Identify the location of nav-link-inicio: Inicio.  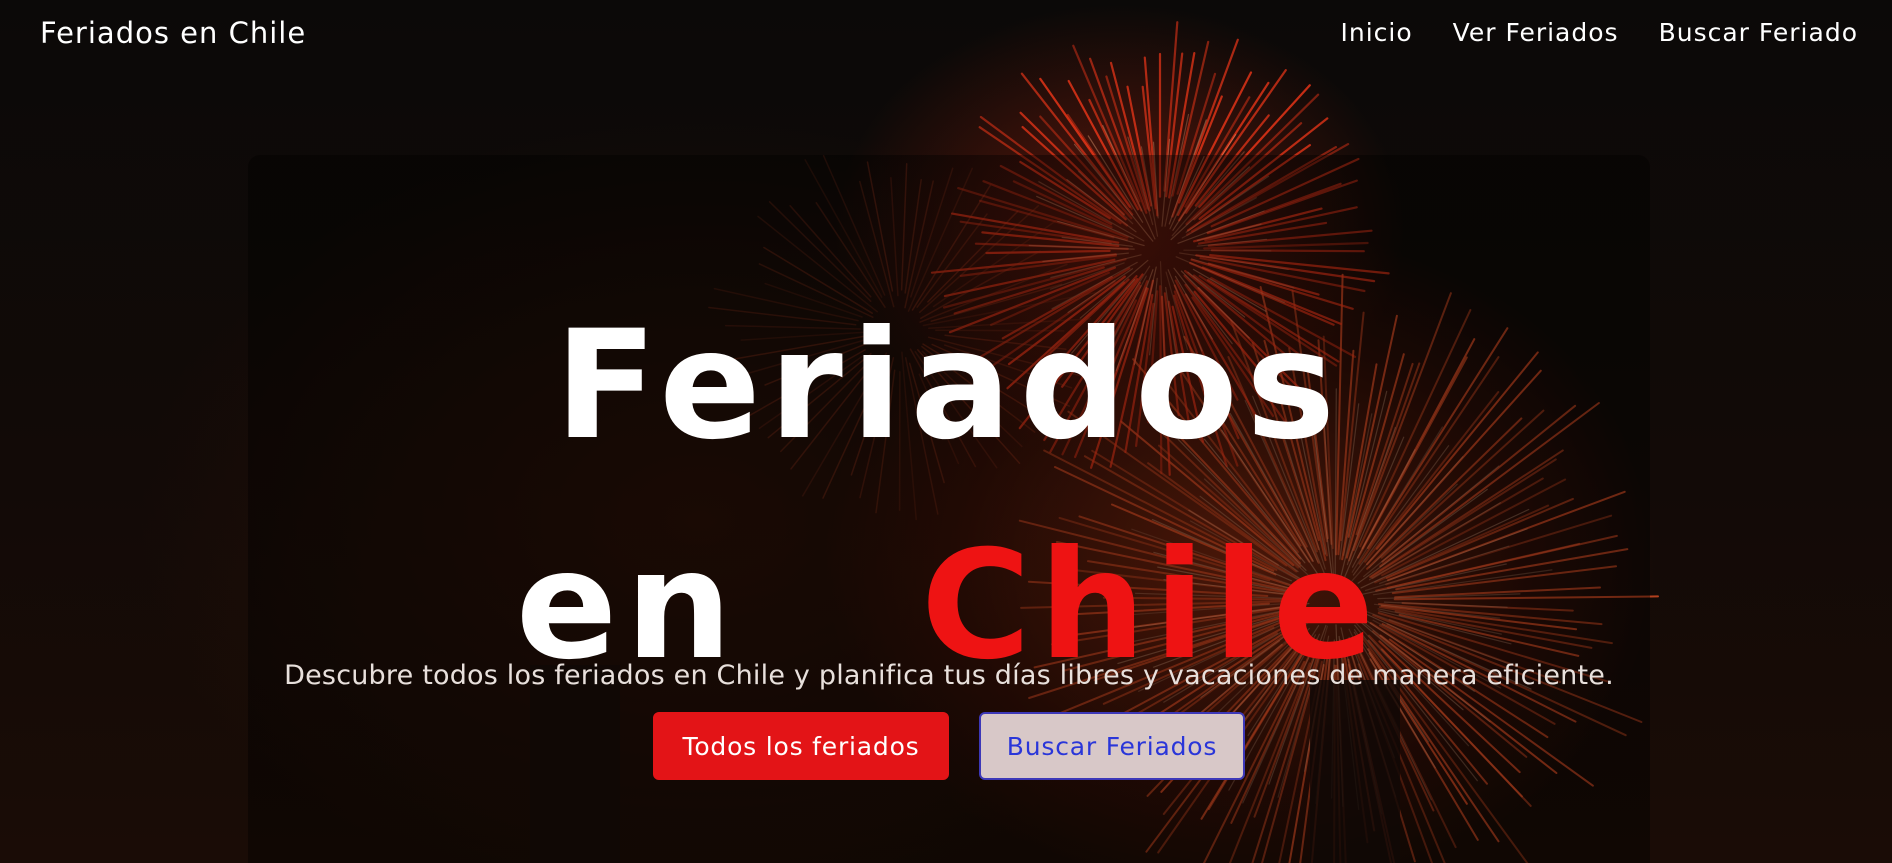
(1377, 32).